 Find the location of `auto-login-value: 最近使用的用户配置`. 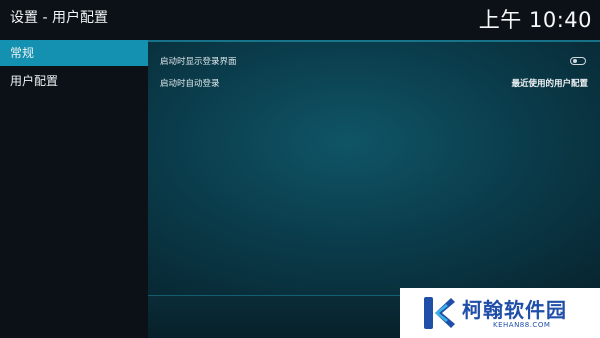

auto-login-value: 最近使用的用户配置 is located at coordinates (549, 84).